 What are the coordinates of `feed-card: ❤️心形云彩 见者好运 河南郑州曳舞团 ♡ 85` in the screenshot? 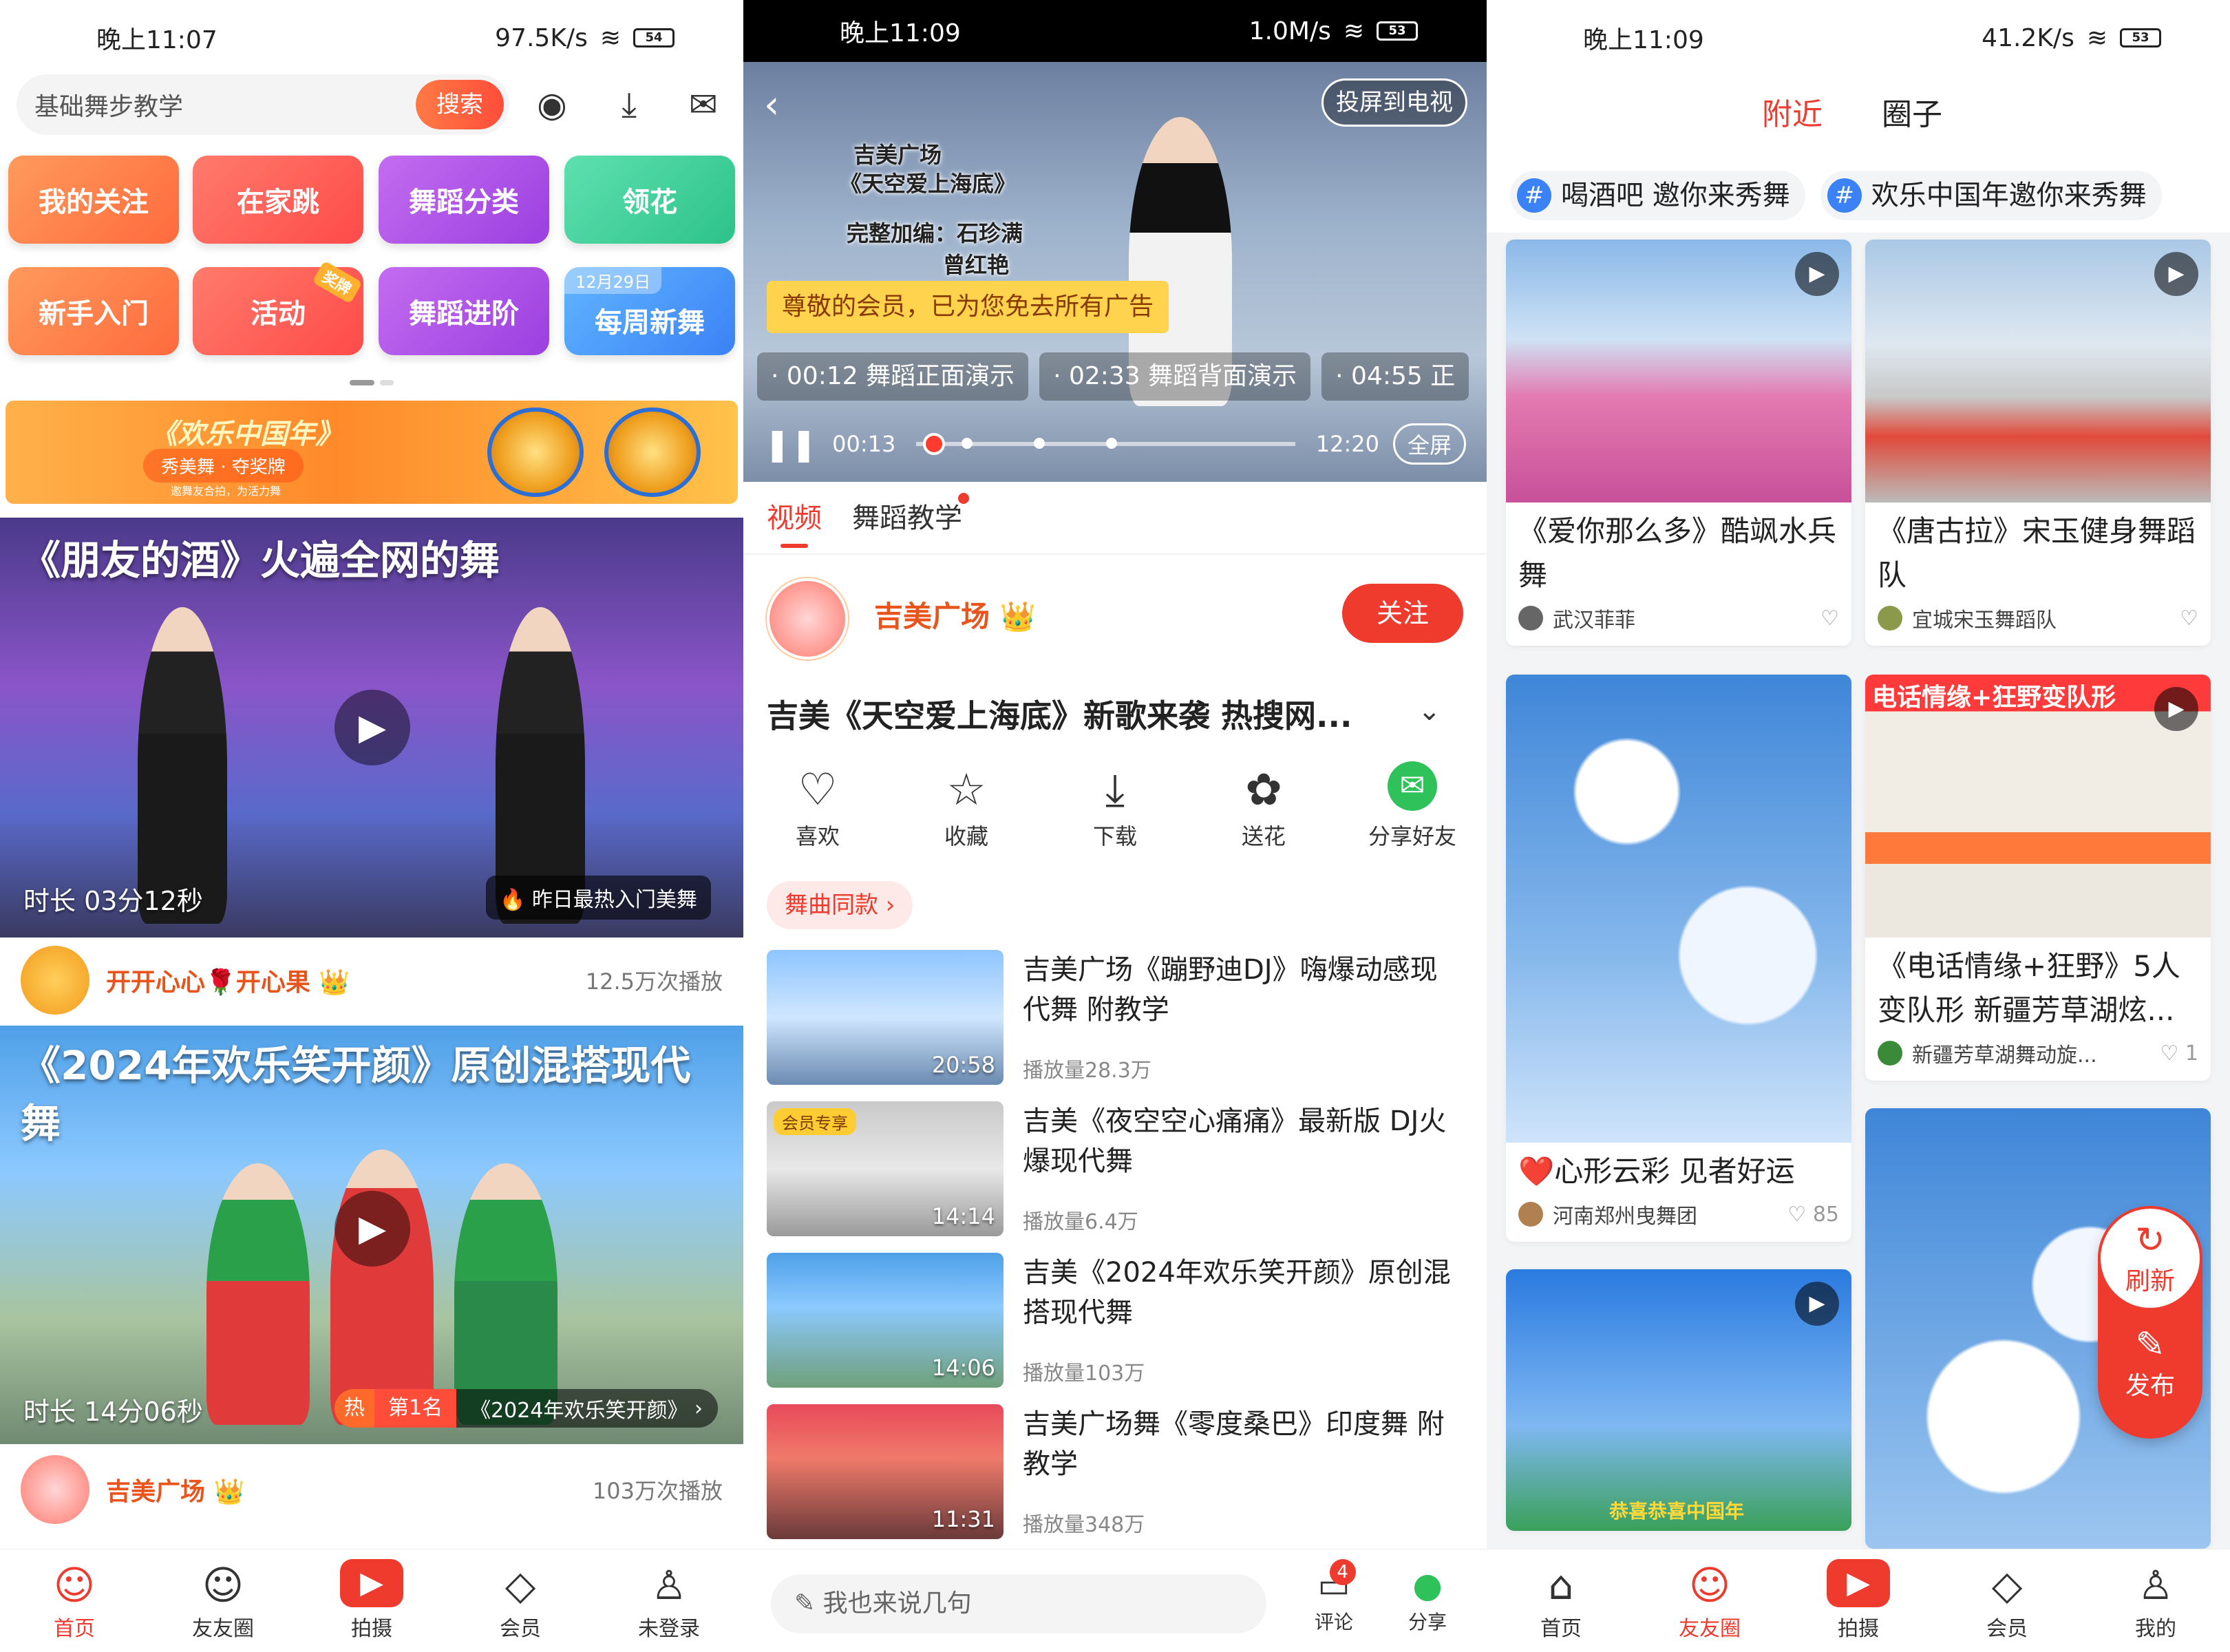 It's located at (1678, 959).